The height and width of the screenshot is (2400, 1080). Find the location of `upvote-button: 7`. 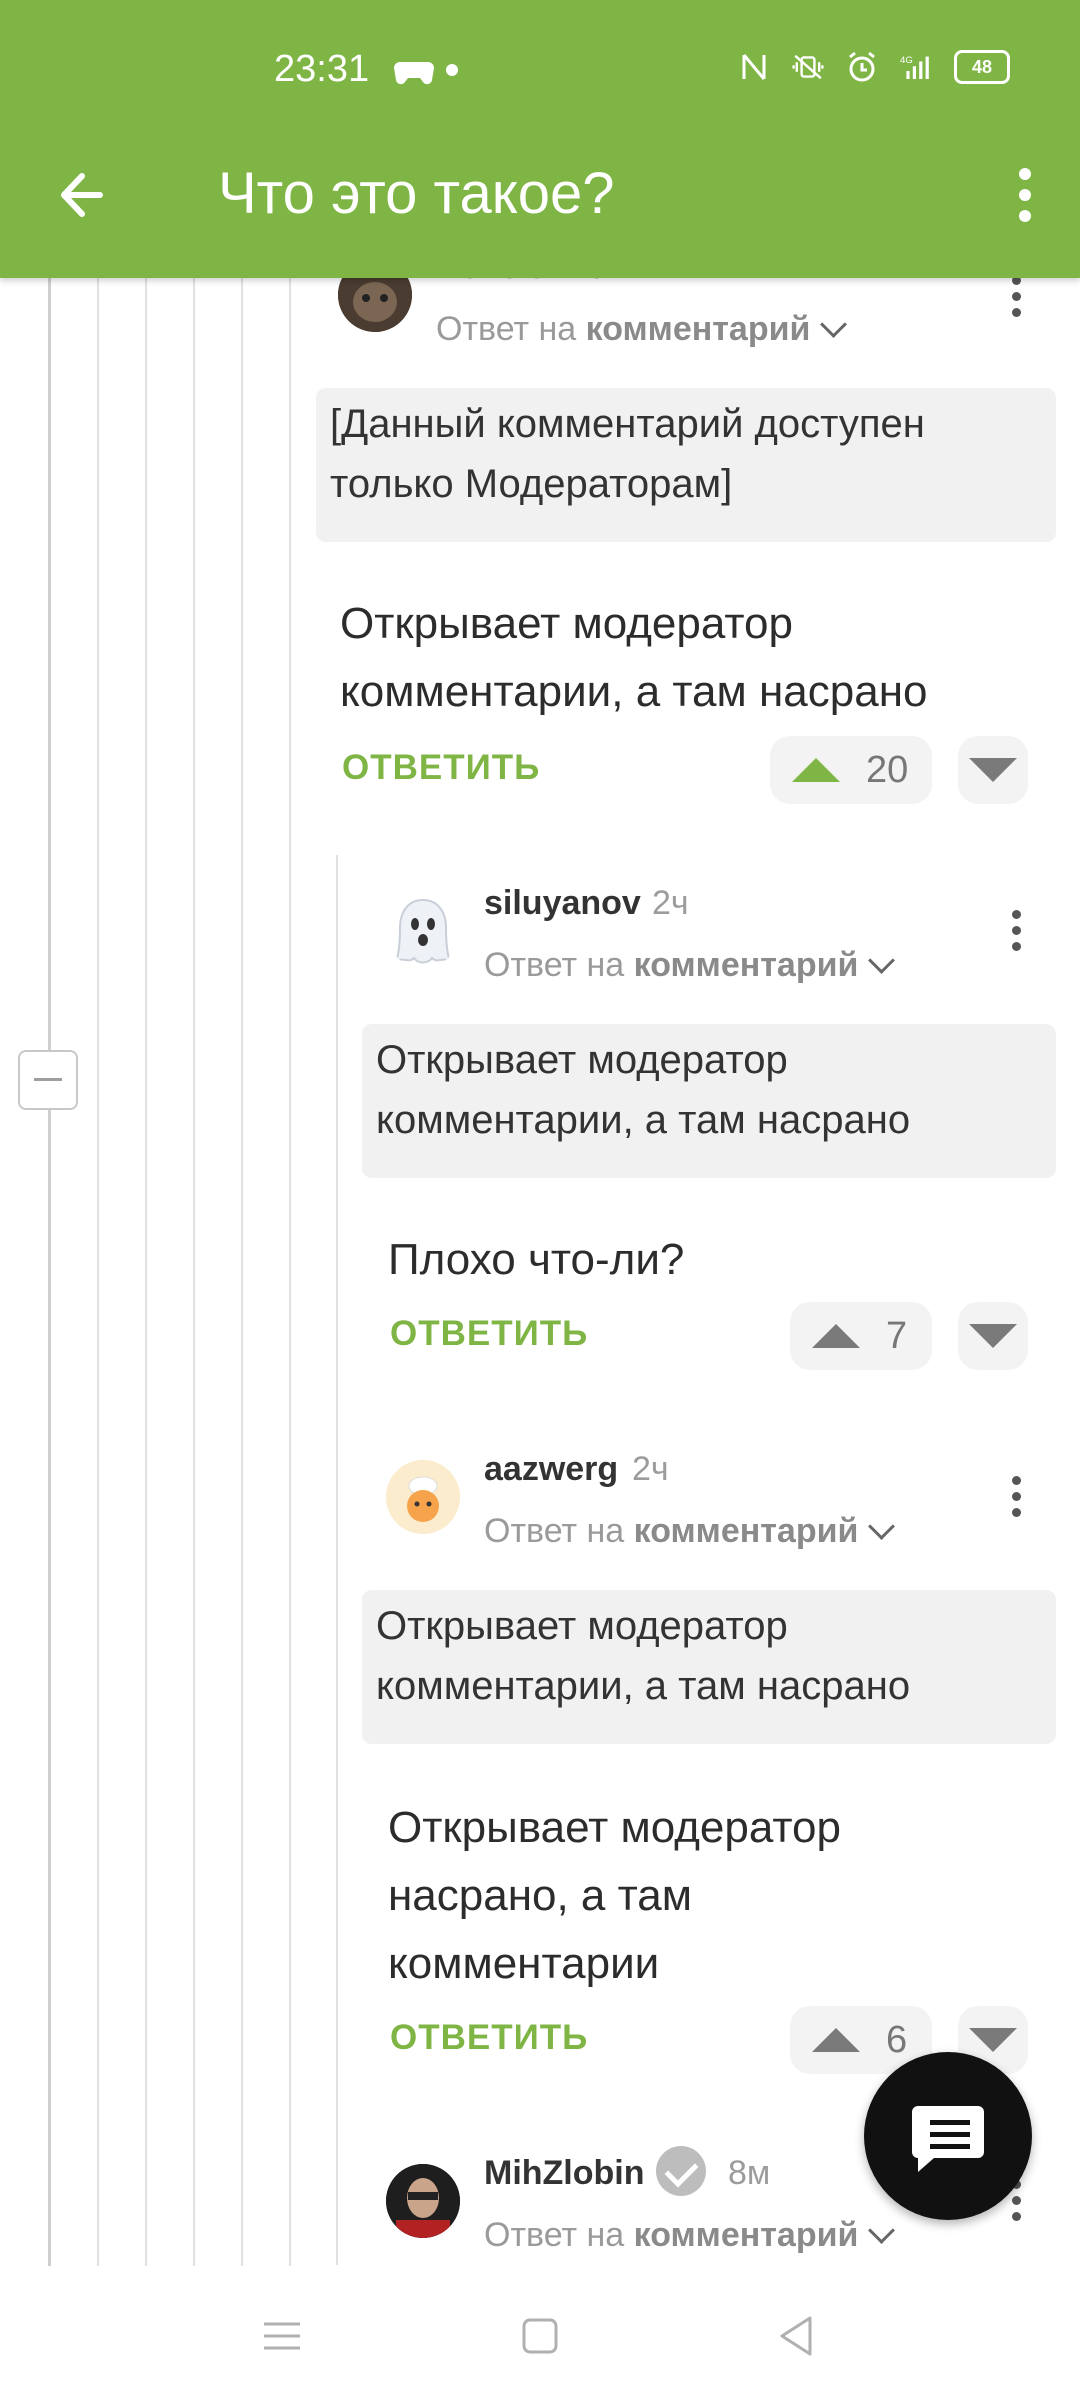

upvote-button: 7 is located at coordinates (861, 1336).